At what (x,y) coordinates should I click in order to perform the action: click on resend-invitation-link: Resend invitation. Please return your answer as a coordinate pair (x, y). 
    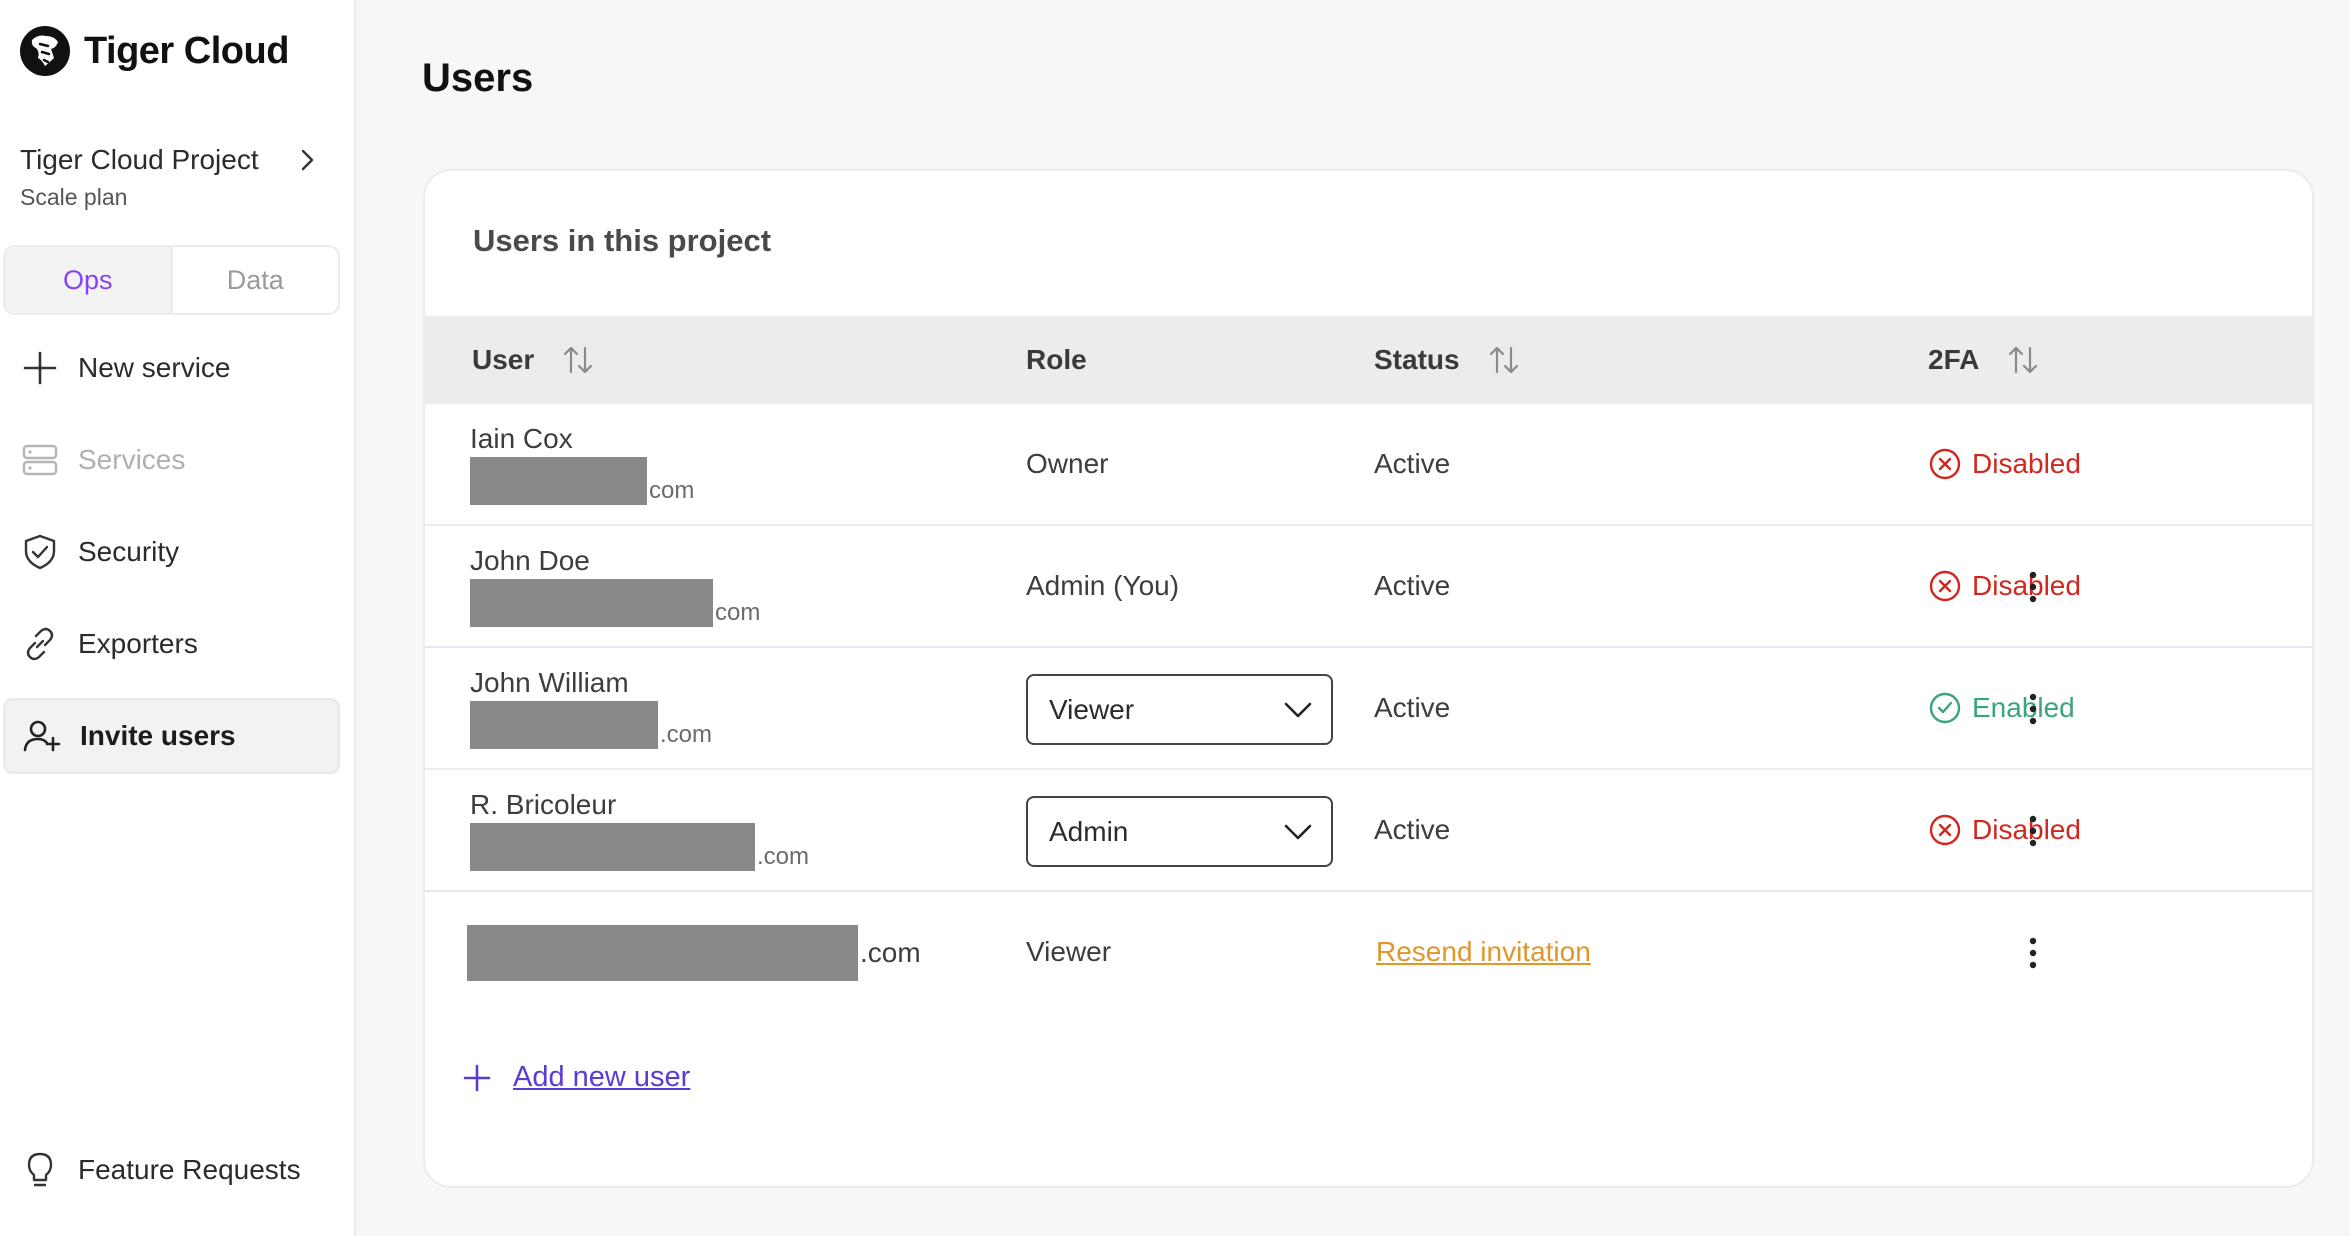
    Looking at the image, I should click on (1483, 952).